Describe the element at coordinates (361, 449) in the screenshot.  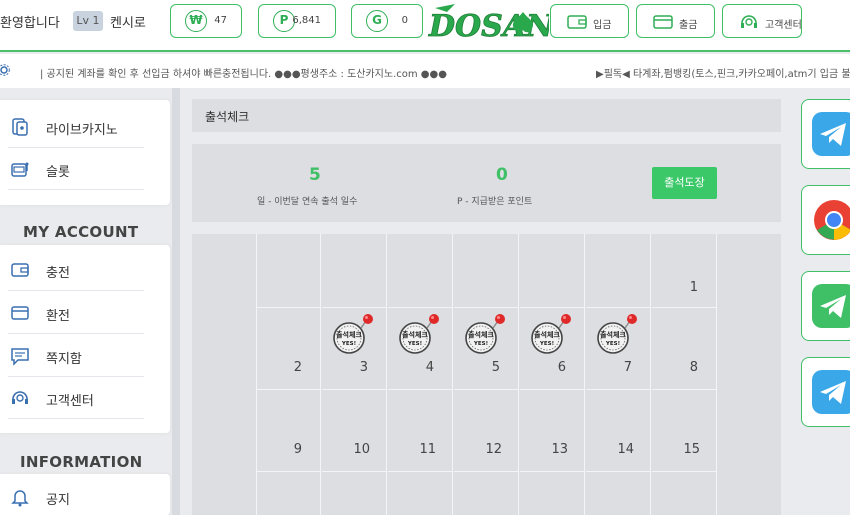
I see `calendar-day-number: 10` at that location.